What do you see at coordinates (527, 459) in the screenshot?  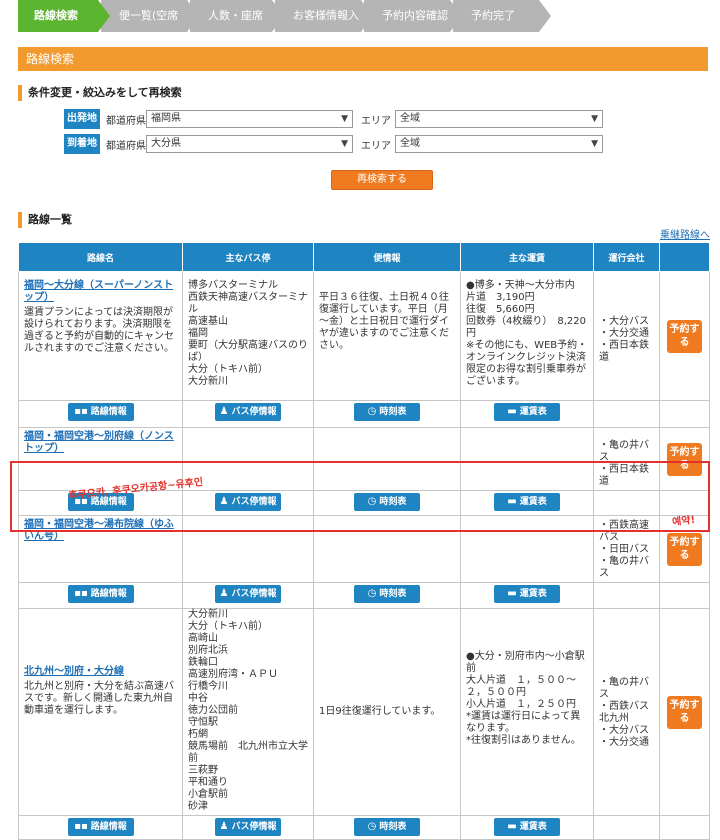 I see `fare-cell` at bounding box center [527, 459].